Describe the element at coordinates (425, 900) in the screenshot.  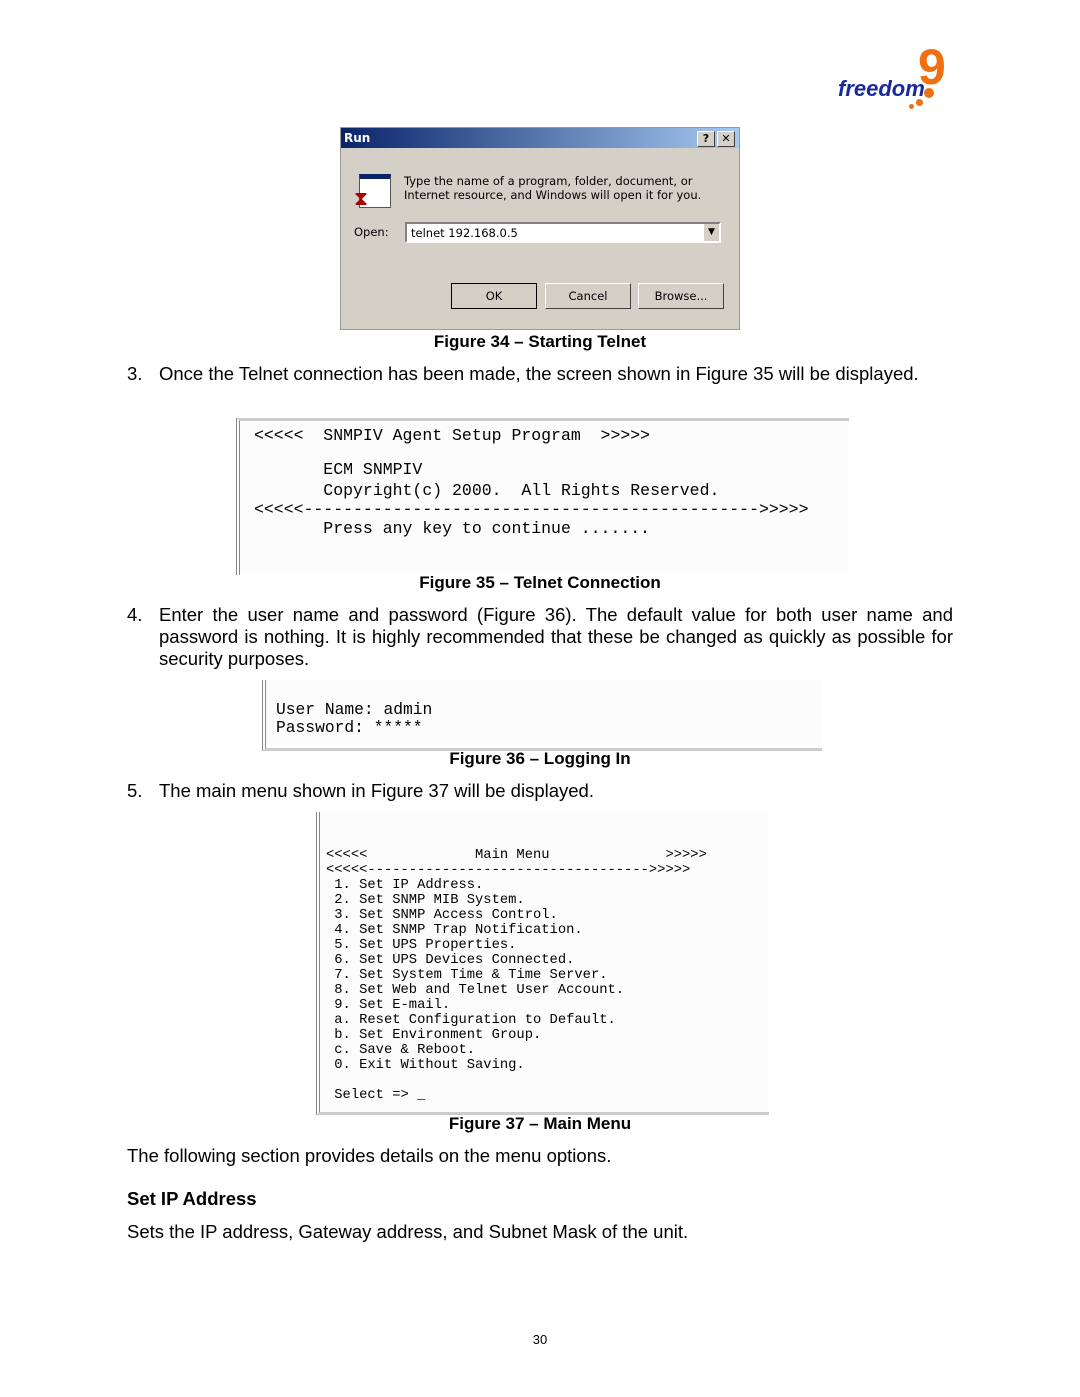
I see `menu-item: 2. Set SNMP MIB System.` at that location.